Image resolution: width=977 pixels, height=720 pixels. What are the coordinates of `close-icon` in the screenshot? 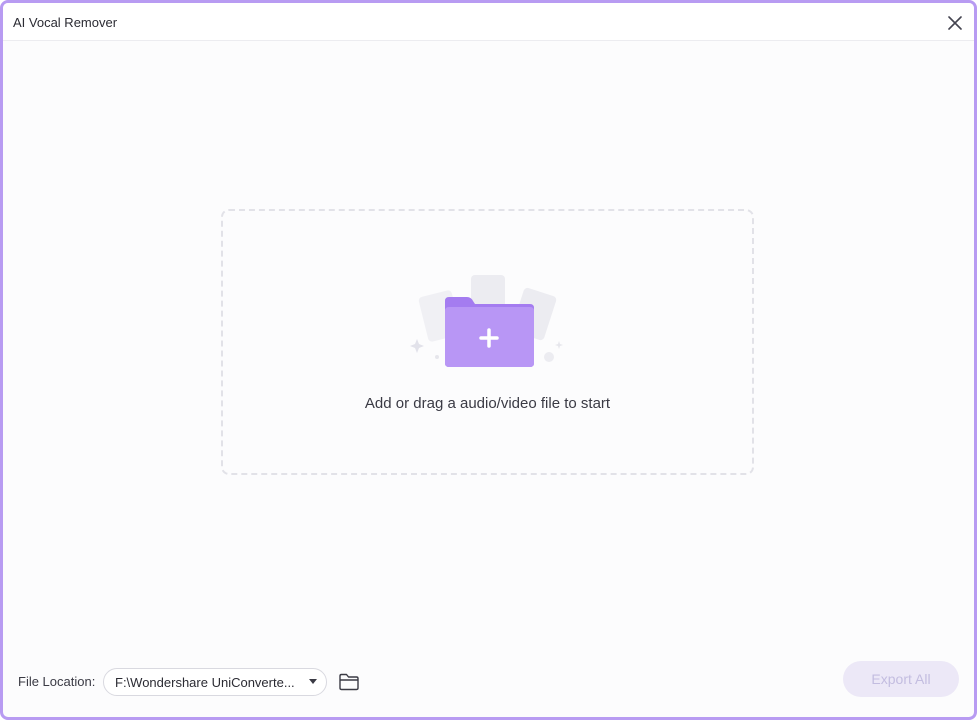 It's located at (955, 23).